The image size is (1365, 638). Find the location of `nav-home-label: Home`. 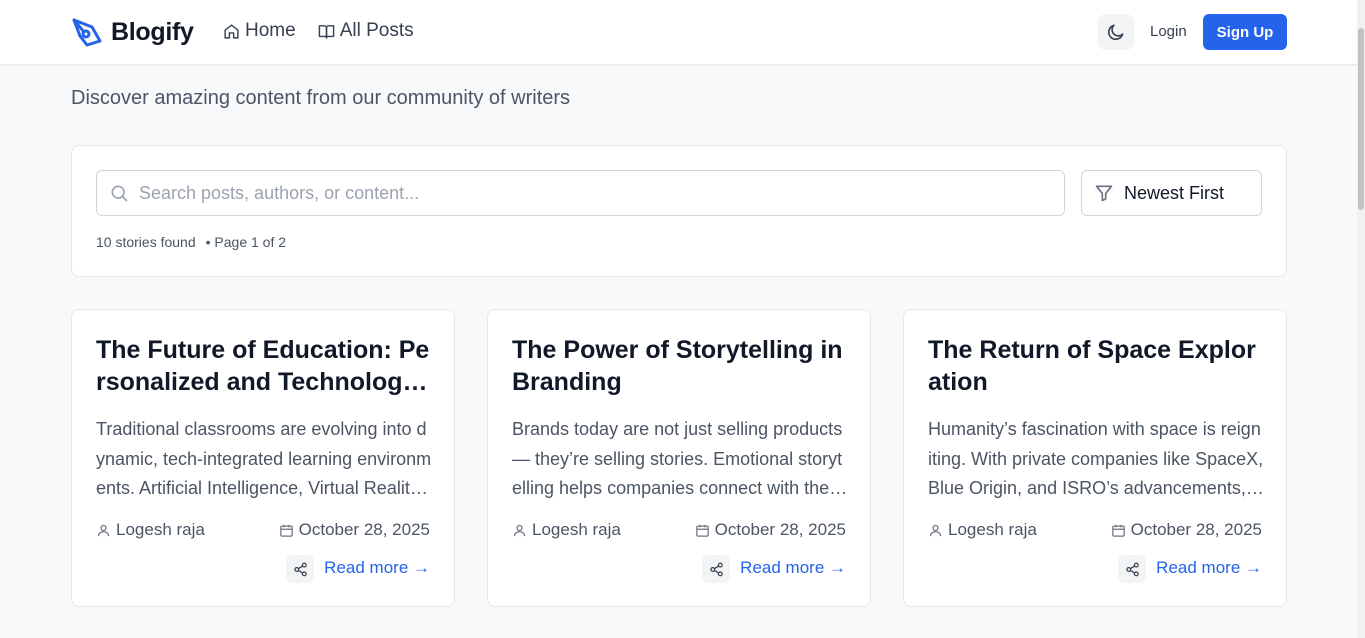

nav-home-label: Home is located at coordinates (270, 30).